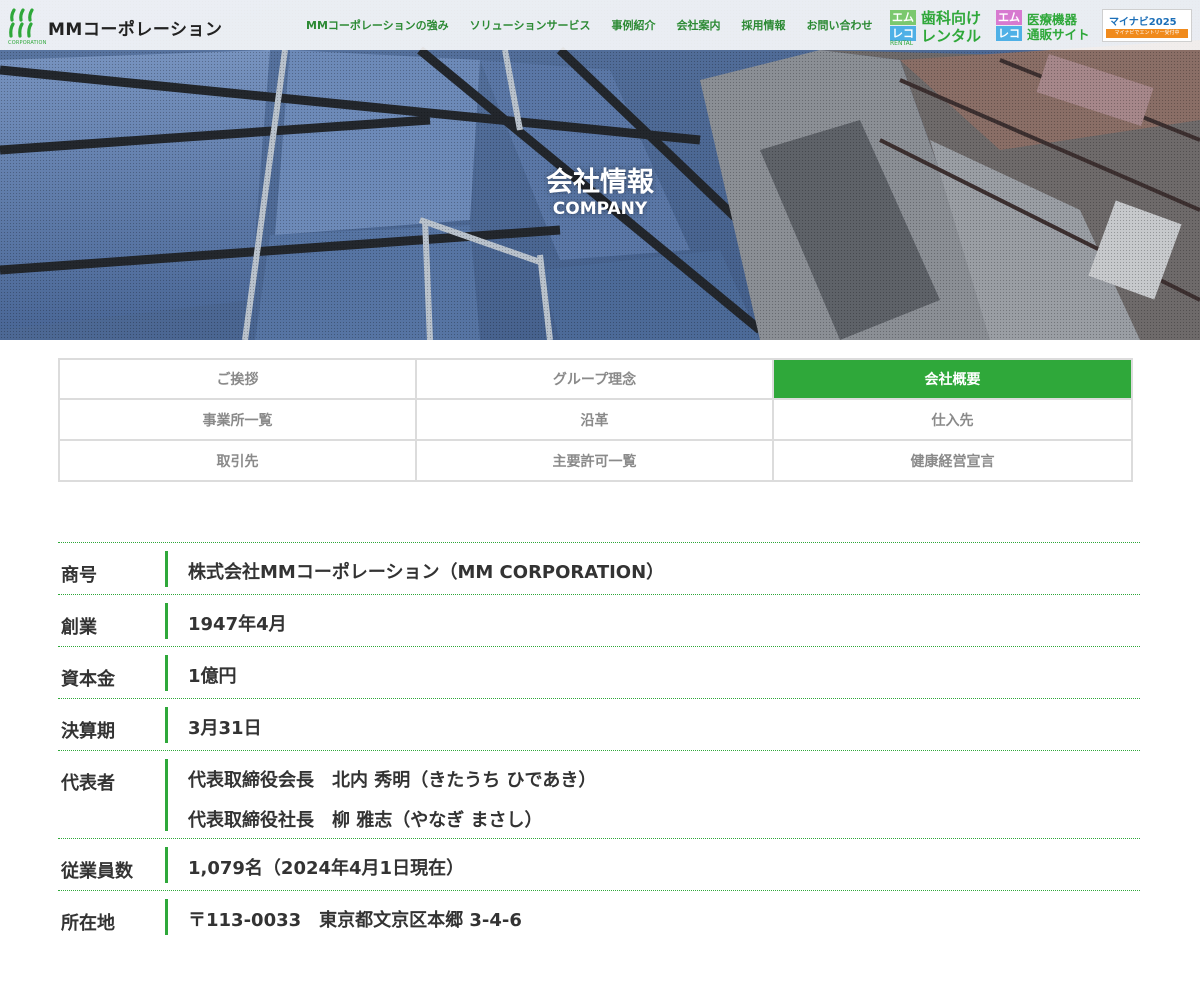  I want to click on banner-shop-line2: 通販サイト, so click(1058, 34).